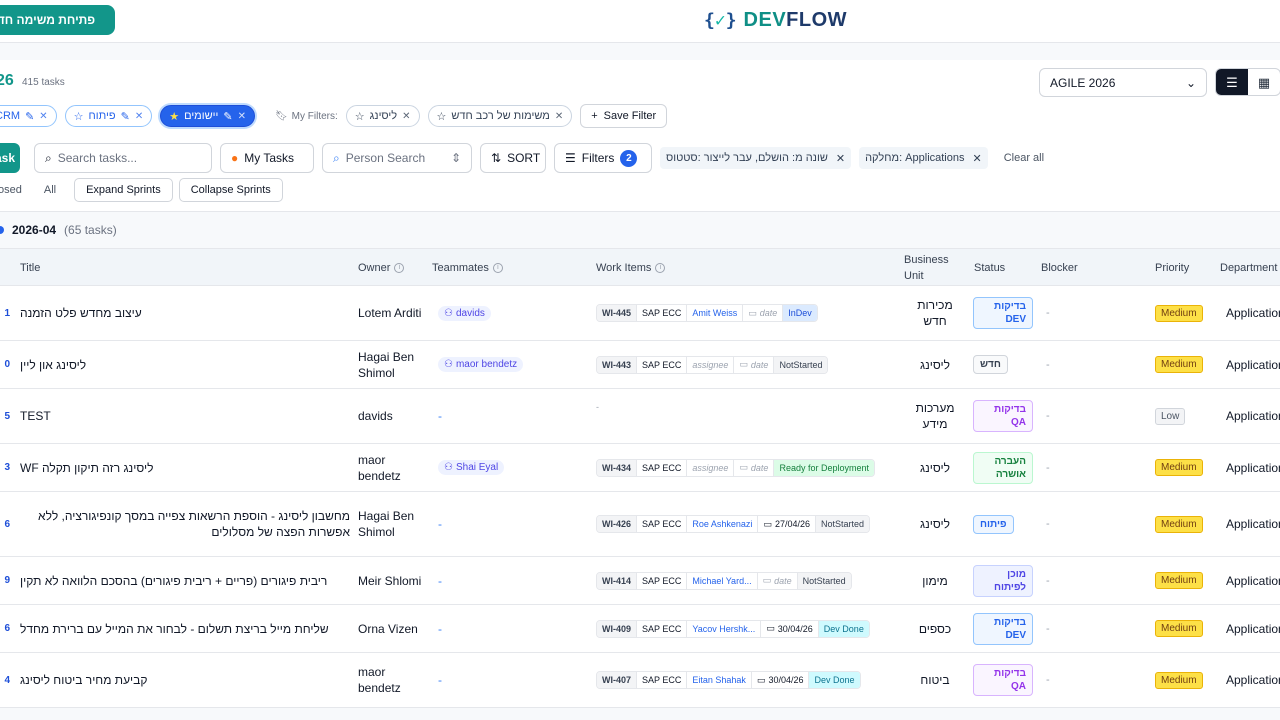 This screenshot has width=1280, height=720. What do you see at coordinates (790, 628) in the screenshot?
I see `work-item-date: ▭ 30/04/26` at bounding box center [790, 628].